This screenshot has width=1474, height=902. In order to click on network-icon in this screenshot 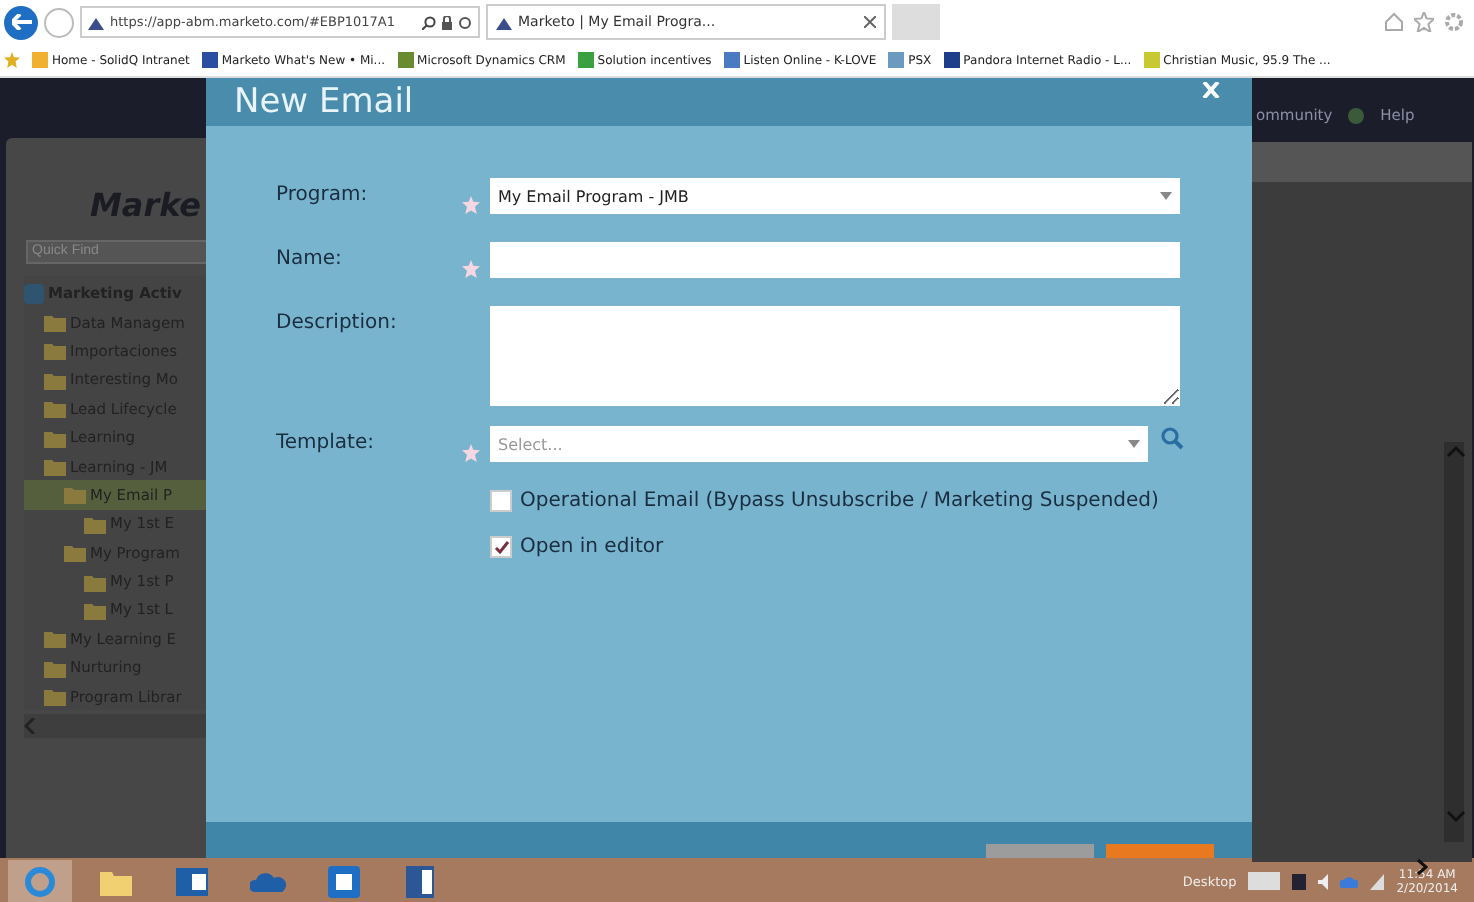, I will do `click(1377, 881)`.